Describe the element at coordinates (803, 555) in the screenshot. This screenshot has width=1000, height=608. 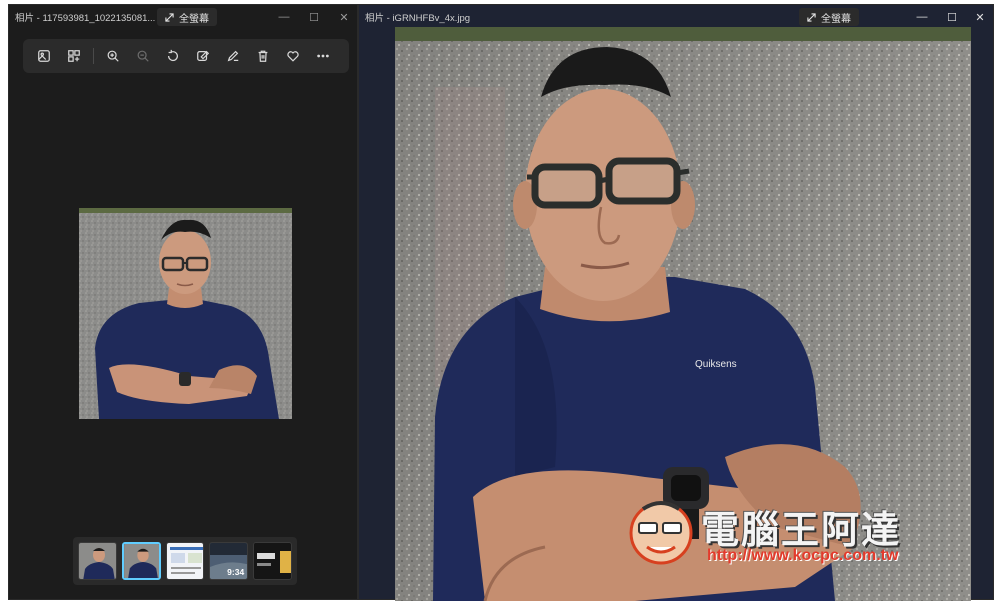
I see `watermark-url: http://www.kocpc.com.tw` at that location.